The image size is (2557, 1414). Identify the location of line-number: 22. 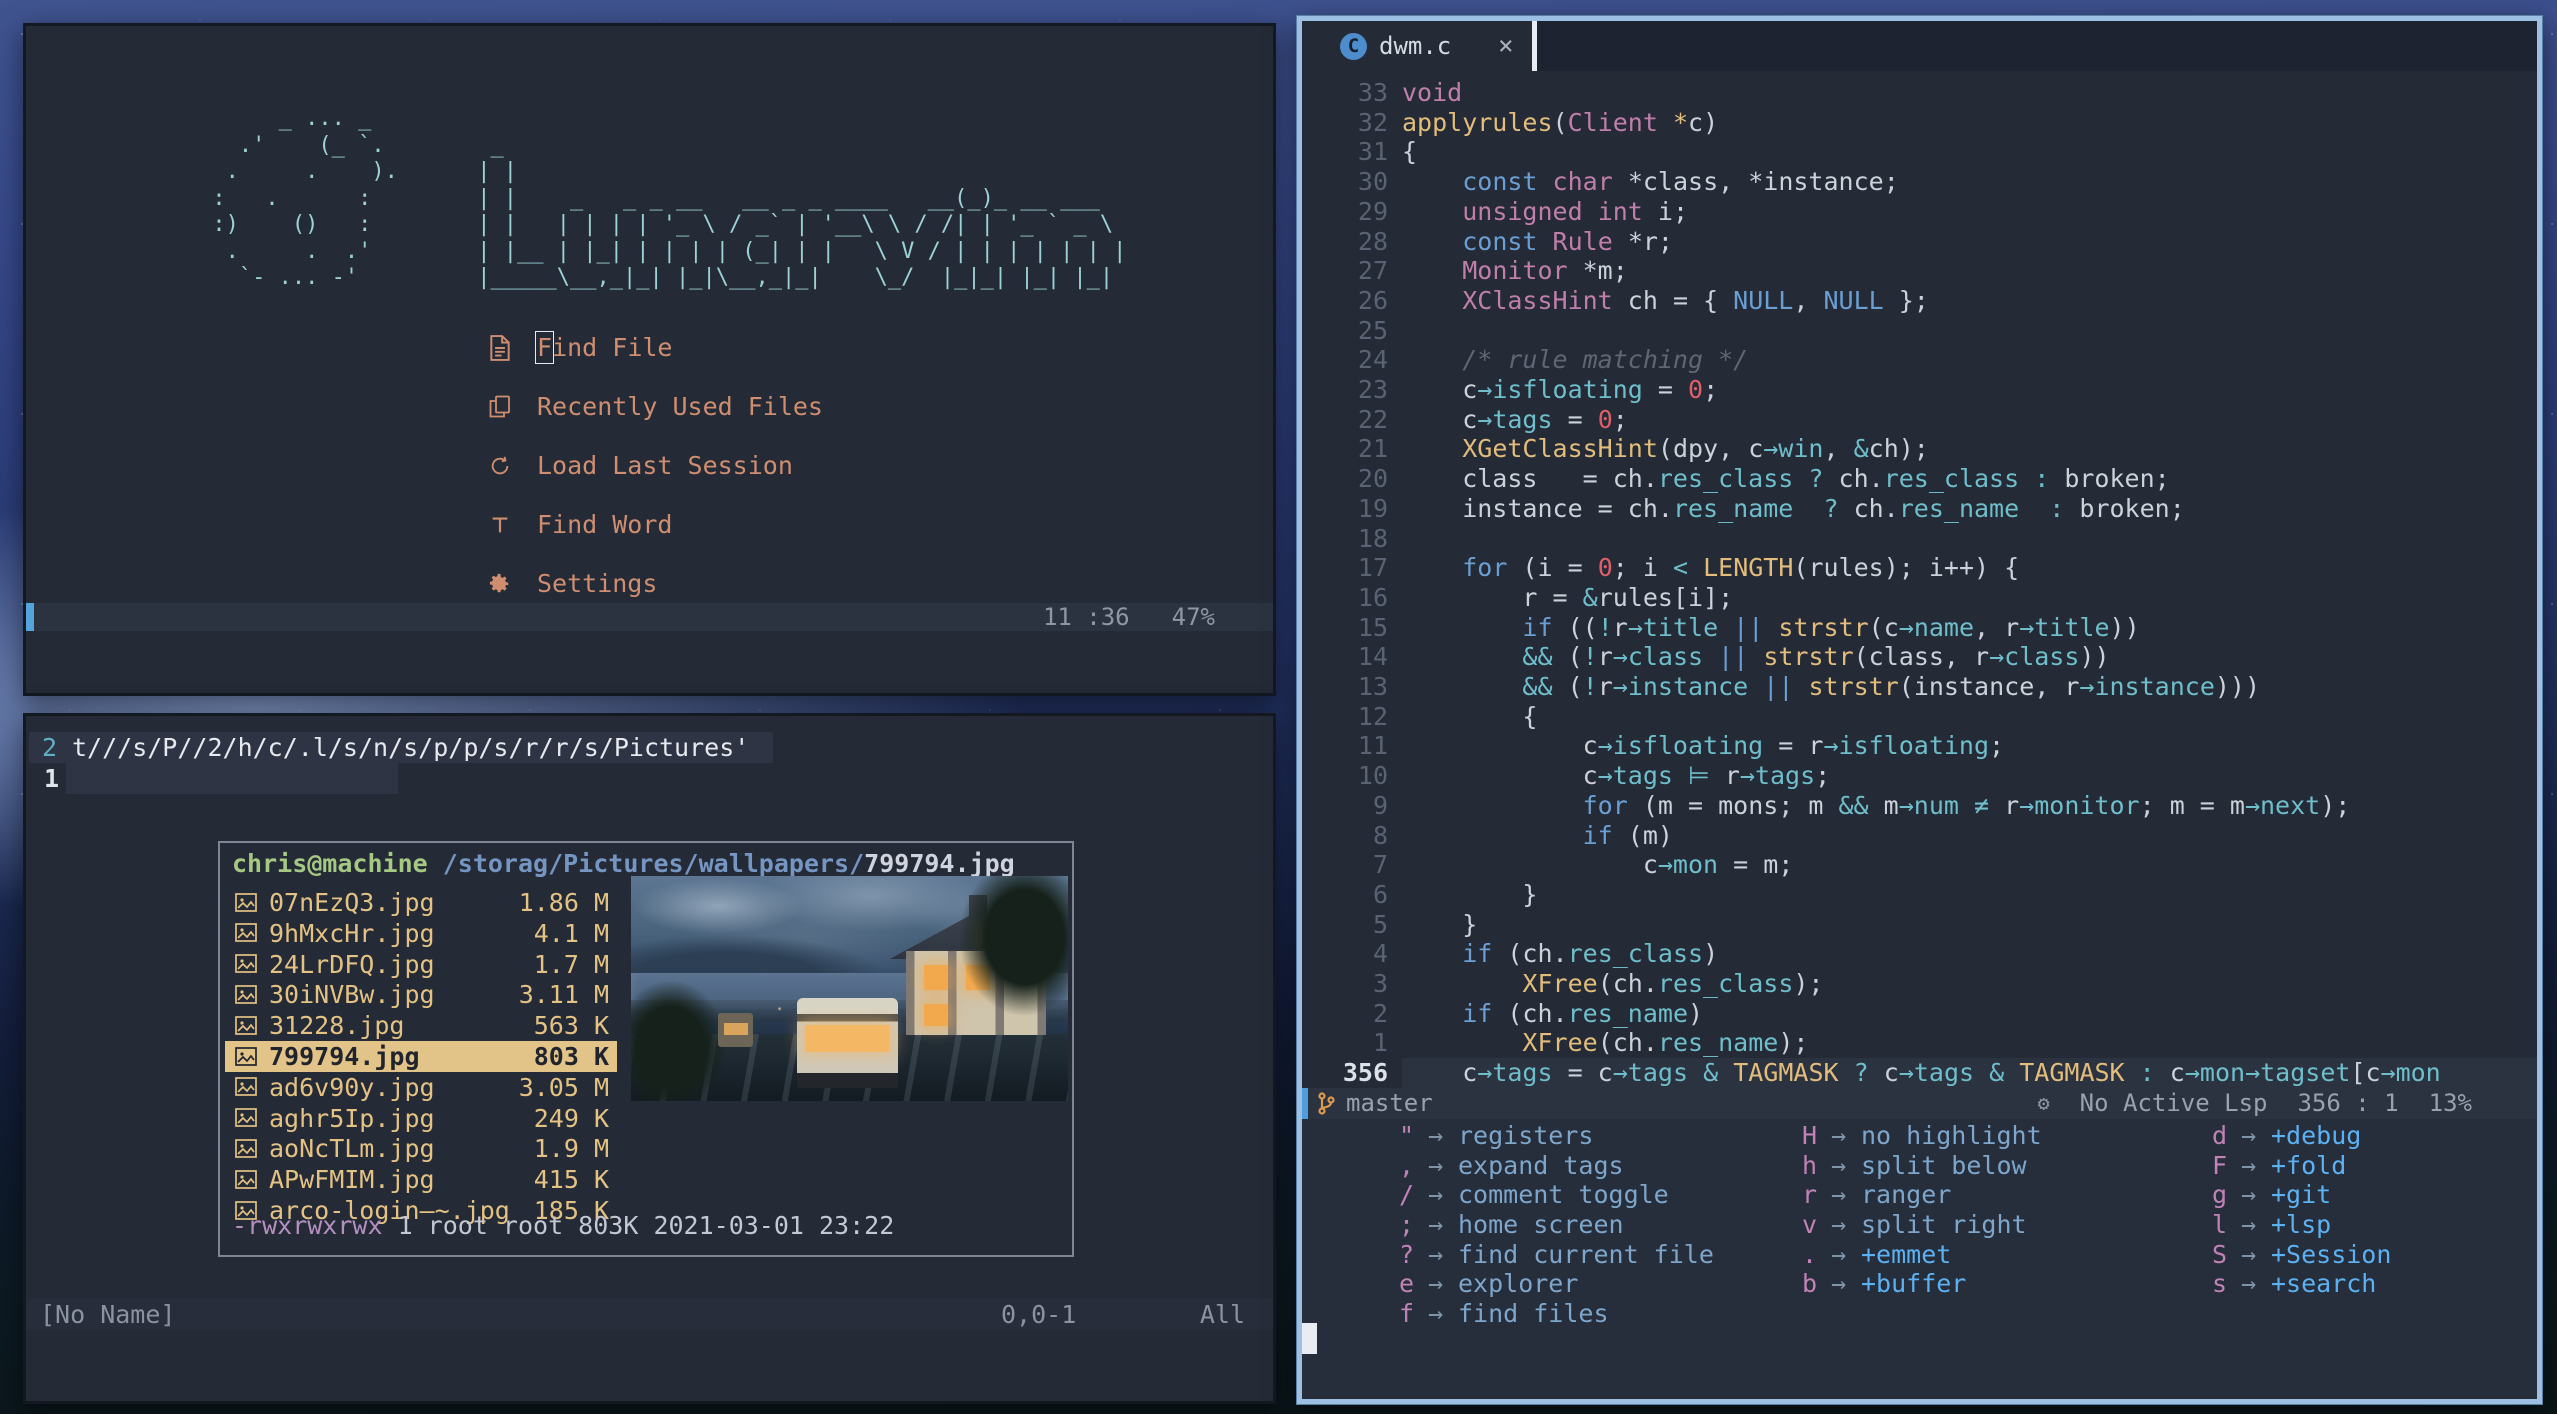
(1372, 419).